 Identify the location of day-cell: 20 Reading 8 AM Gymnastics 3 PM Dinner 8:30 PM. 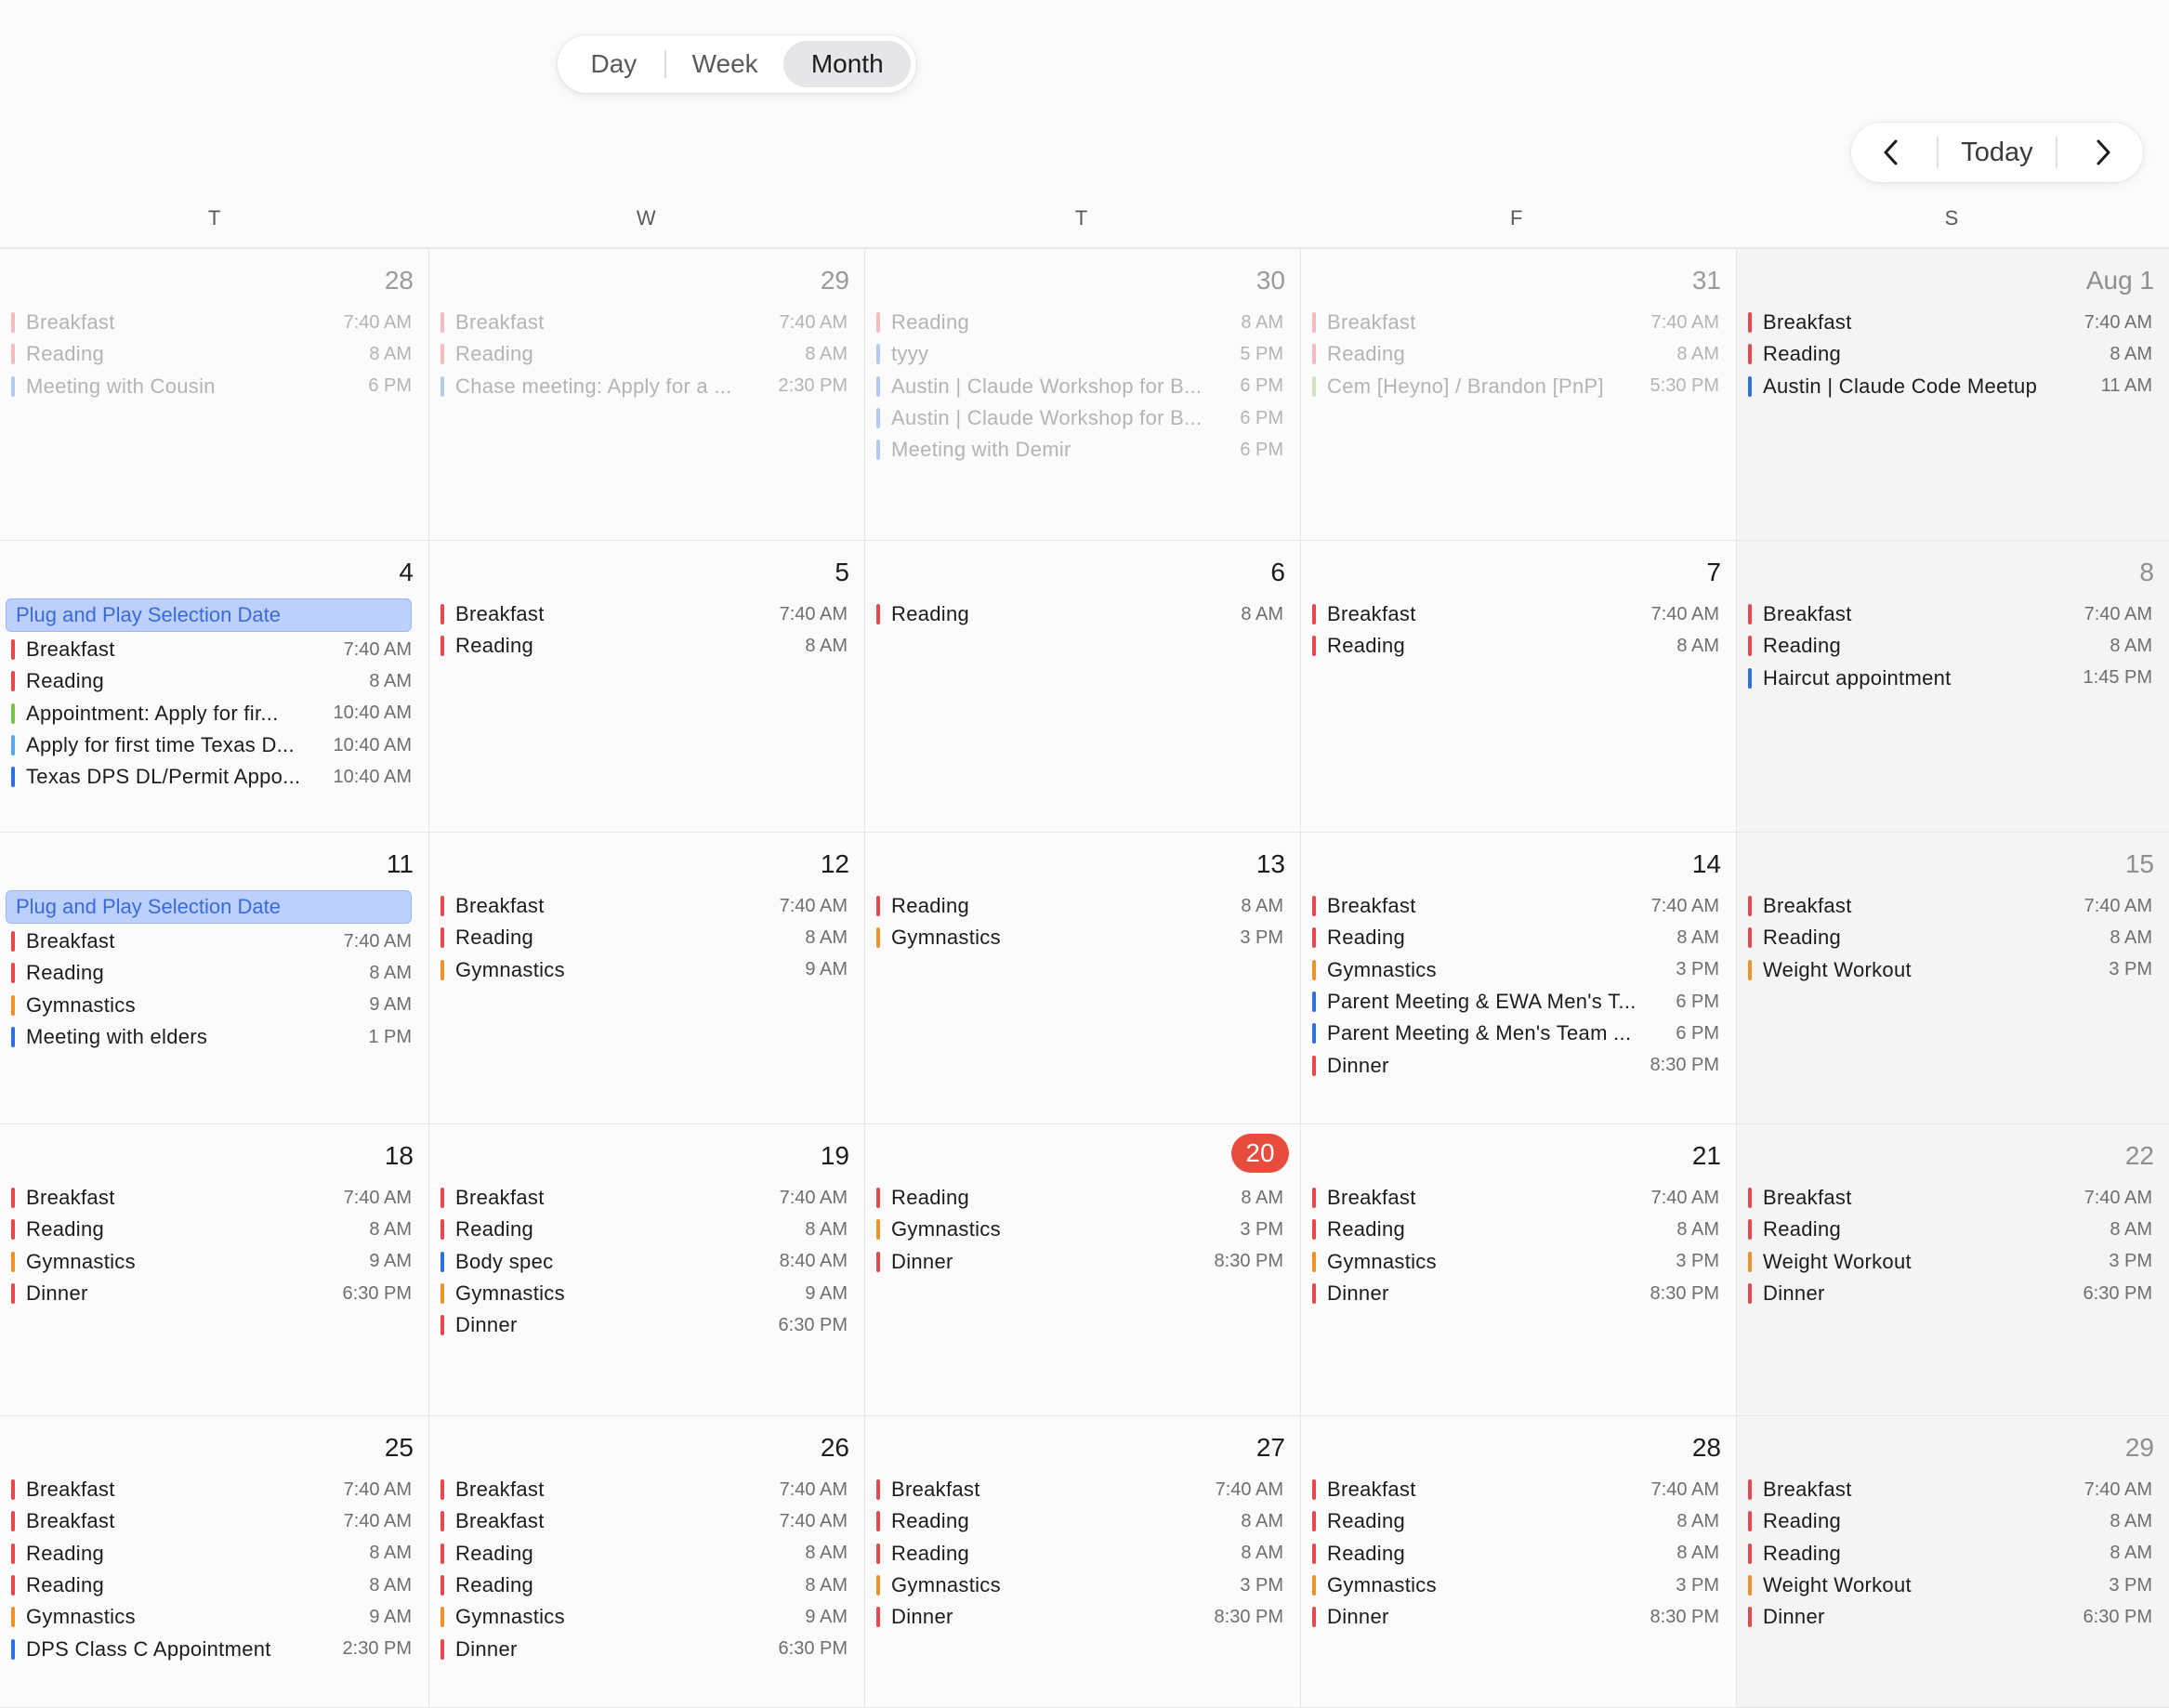
(1083, 1270).